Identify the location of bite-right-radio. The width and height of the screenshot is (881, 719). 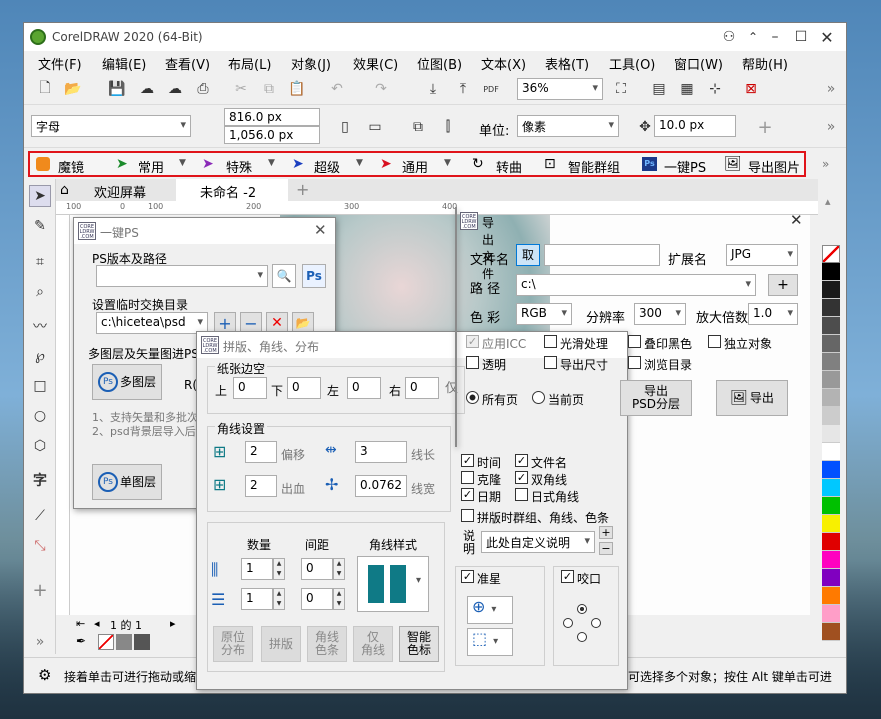
(596, 623).